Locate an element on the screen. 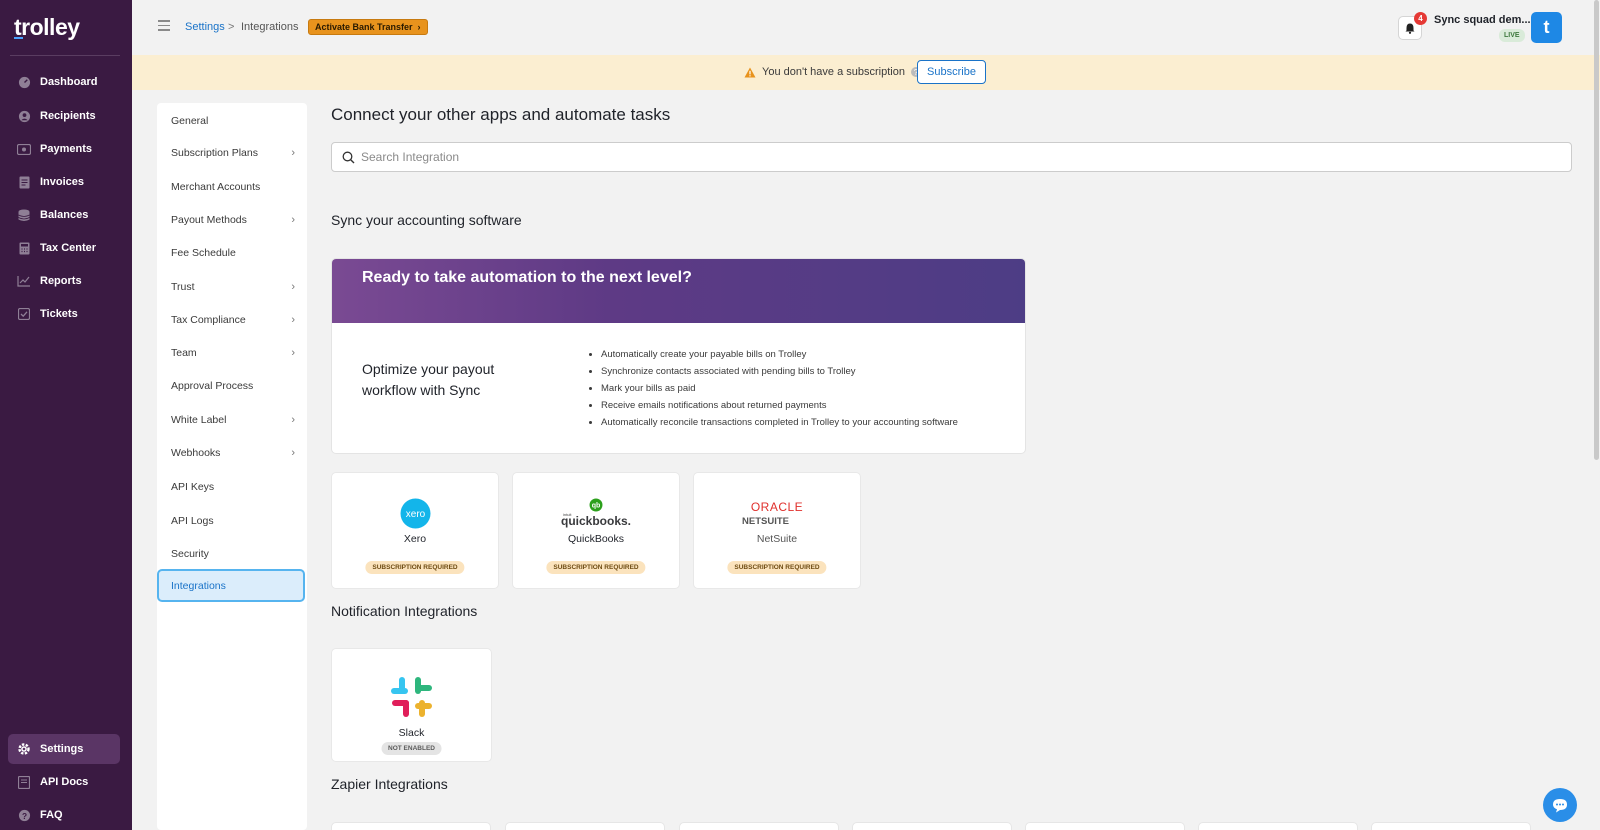 The height and width of the screenshot is (830, 1600). settings-nav-item: Payout Methods › is located at coordinates (233, 220).